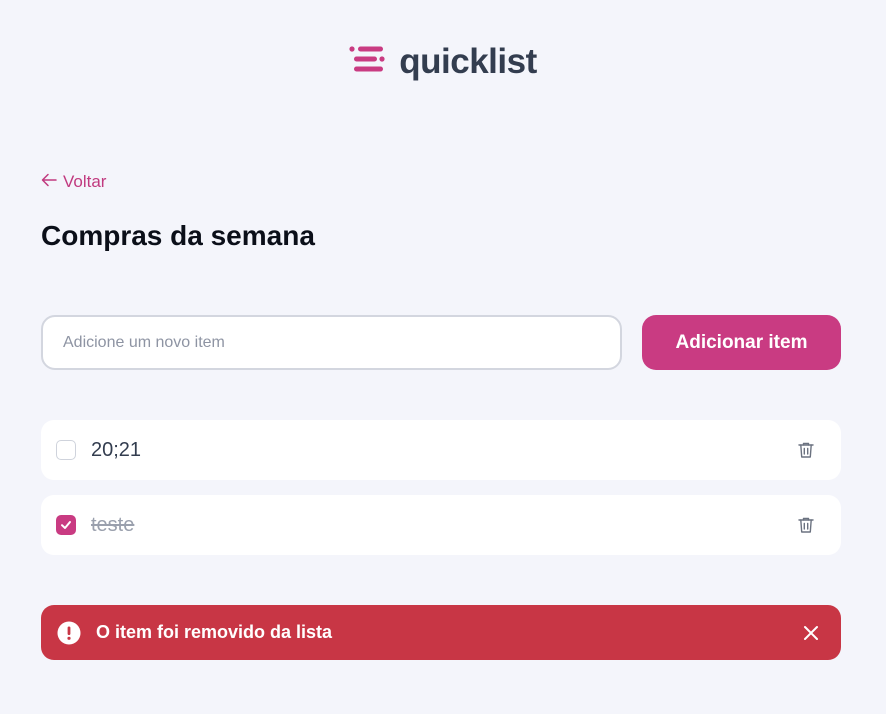  I want to click on toast-message: O item foi removido da lista, so click(214, 632).